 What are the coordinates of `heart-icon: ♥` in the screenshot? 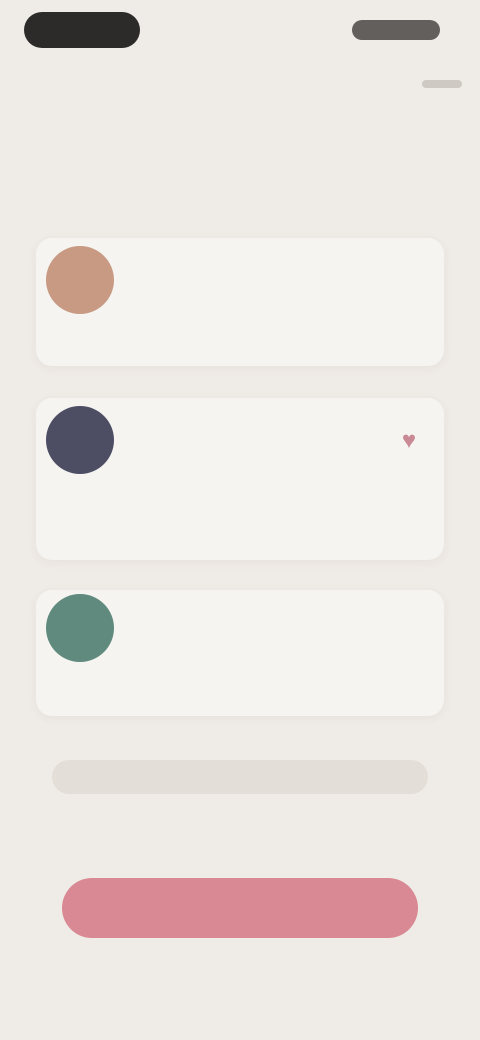 It's located at (409, 441).